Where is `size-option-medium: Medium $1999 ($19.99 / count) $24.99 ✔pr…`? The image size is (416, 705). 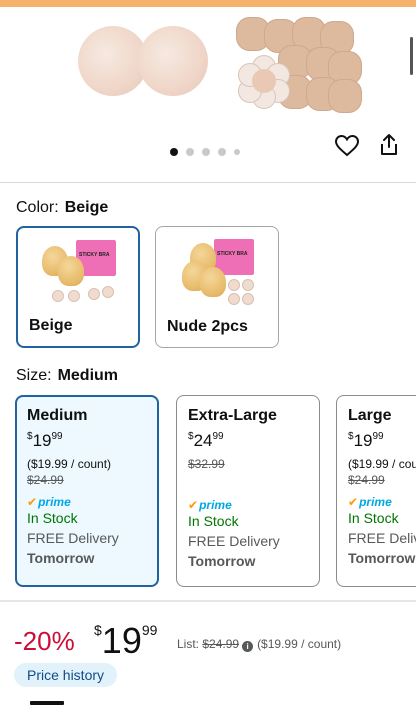
size-option-medium: Medium $1999 ($19.99 / count) $24.99 ✔pr… is located at coordinates (87, 491).